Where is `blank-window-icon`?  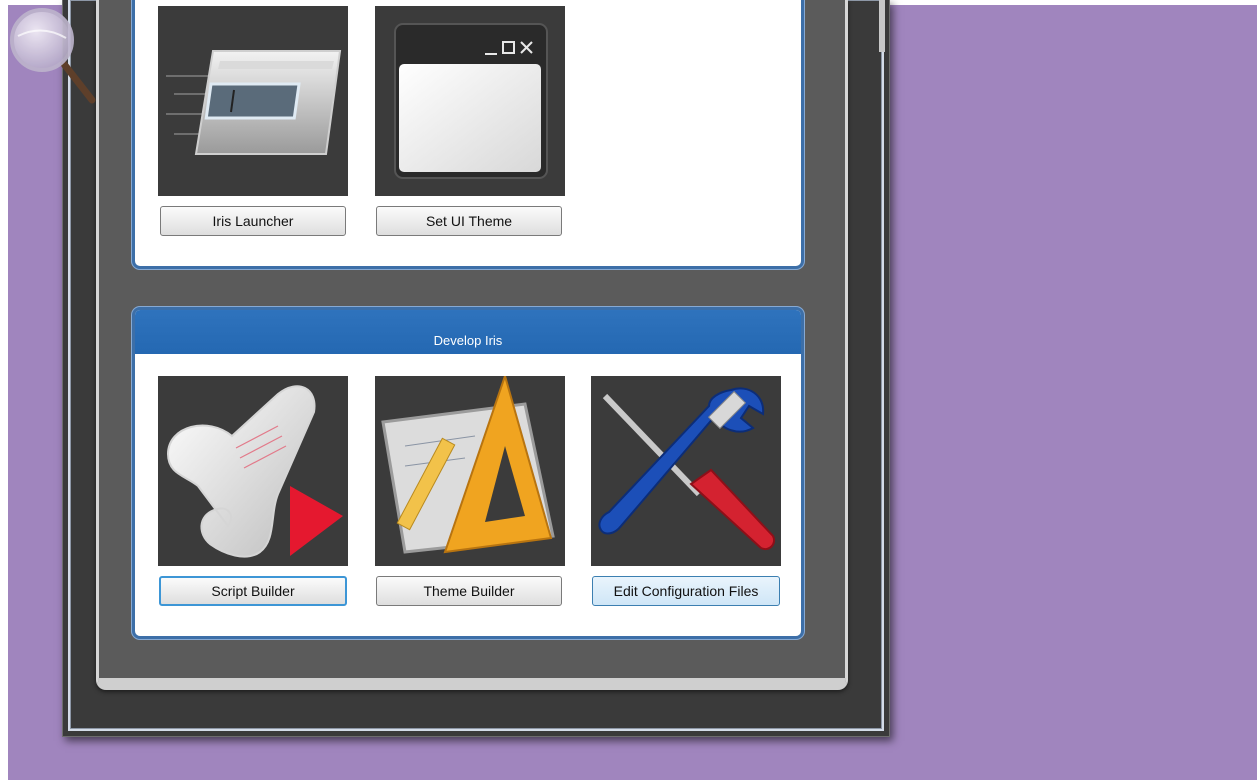 blank-window-icon is located at coordinates (471, 101).